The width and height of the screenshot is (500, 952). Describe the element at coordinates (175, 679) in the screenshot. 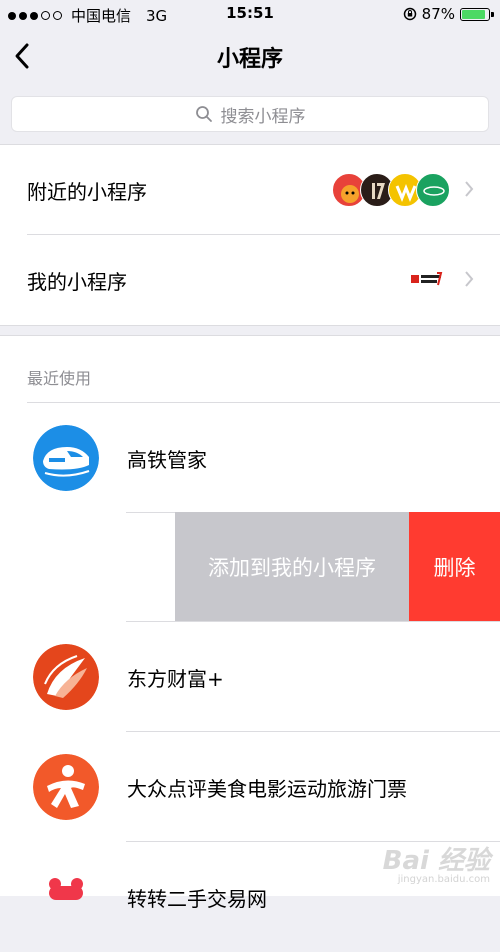

I see `app-name: 东方财富+` at that location.